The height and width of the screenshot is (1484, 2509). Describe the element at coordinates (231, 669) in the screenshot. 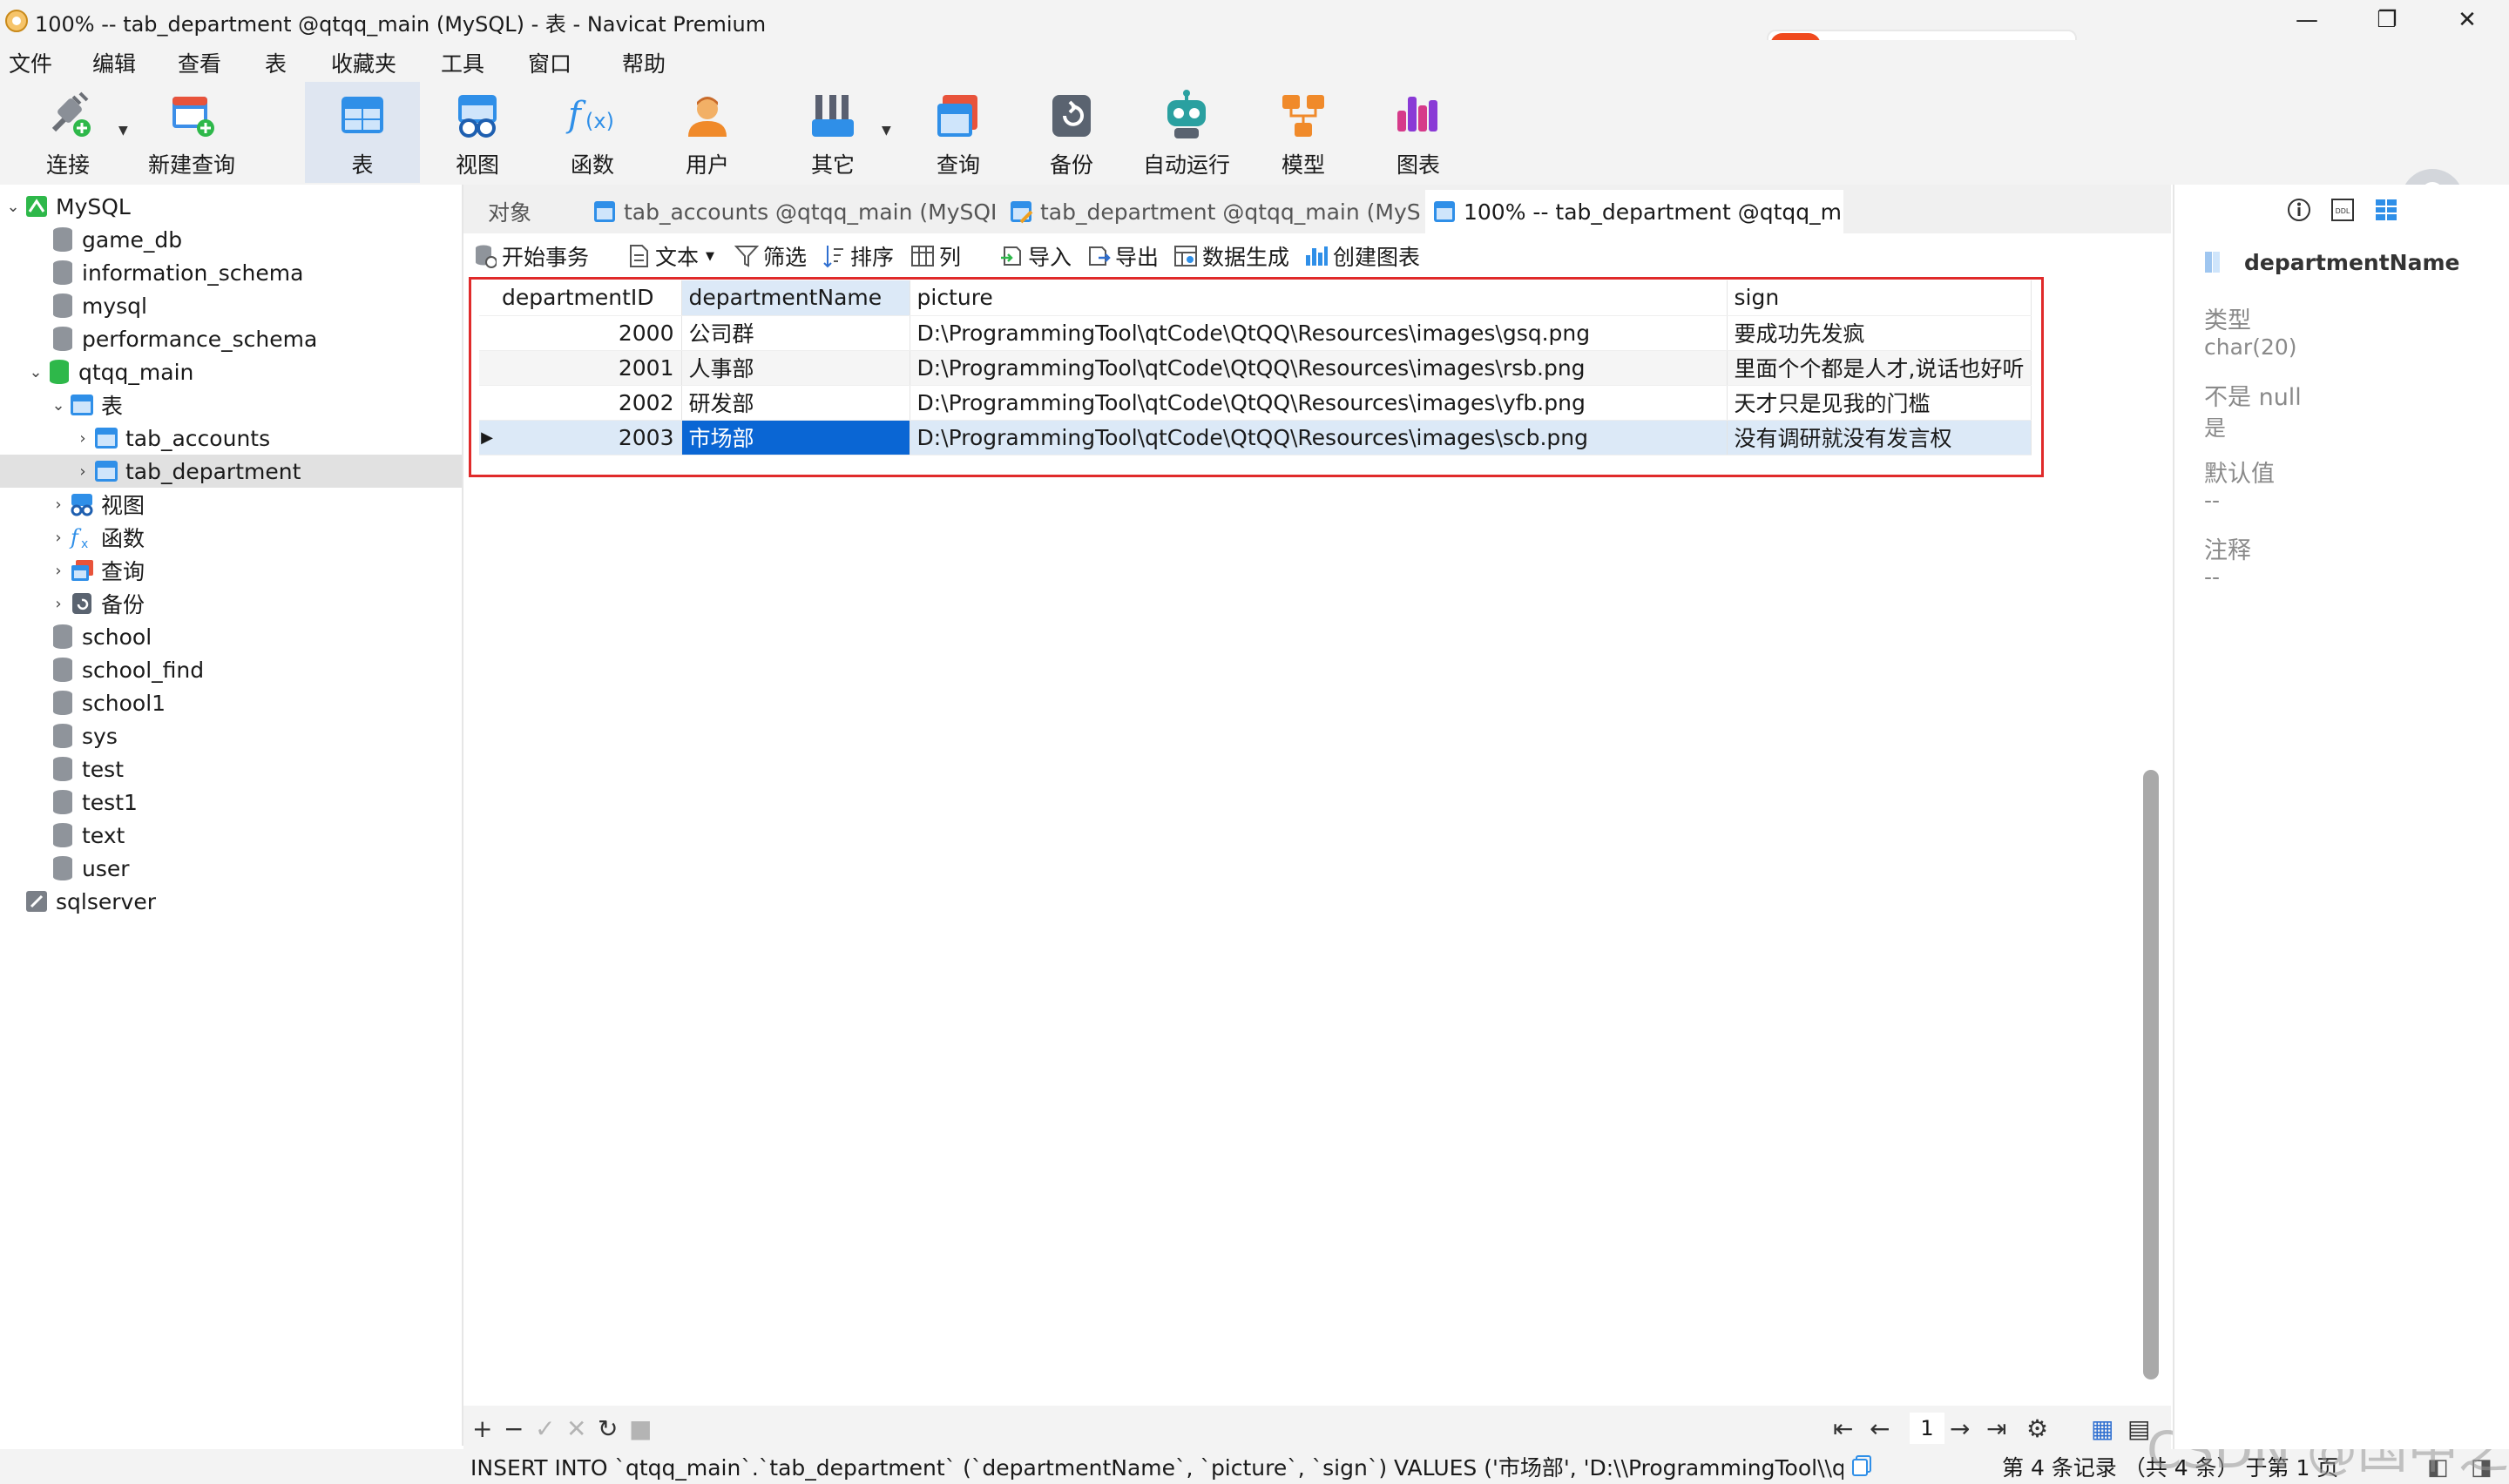

I see `tree-item-school-find: school_find` at that location.